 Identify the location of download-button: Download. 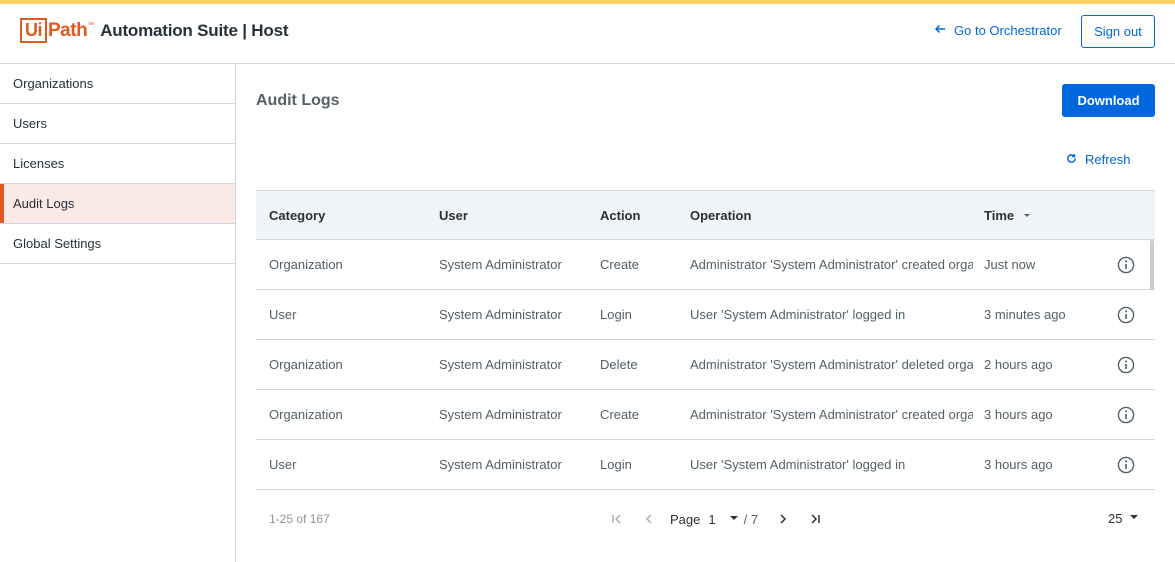
(1108, 100).